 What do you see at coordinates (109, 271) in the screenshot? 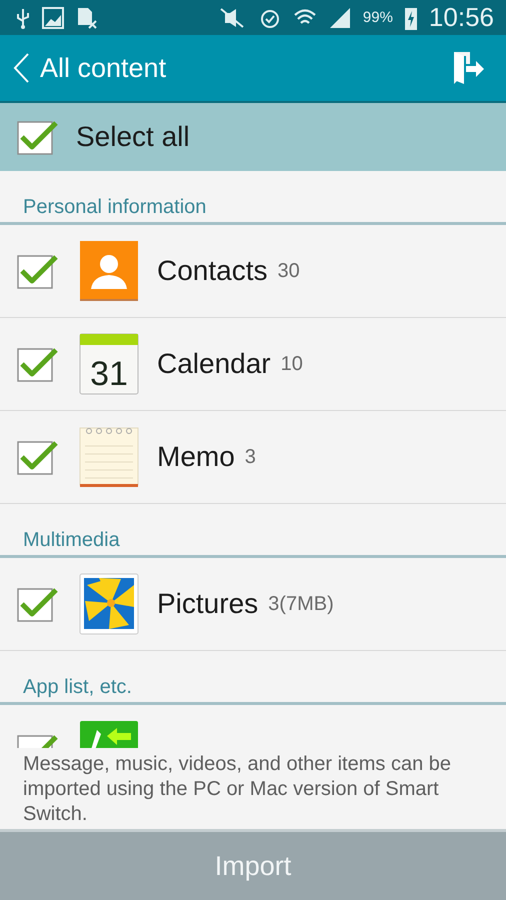
I see `person-icon` at bounding box center [109, 271].